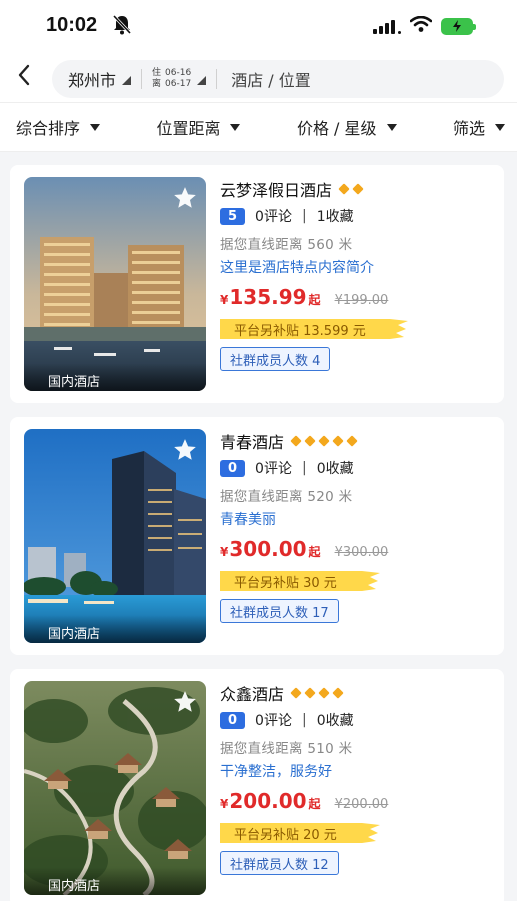 The width and height of the screenshot is (517, 901). I want to click on hotel-description: 这里是酒店特点内容简介, so click(297, 268).